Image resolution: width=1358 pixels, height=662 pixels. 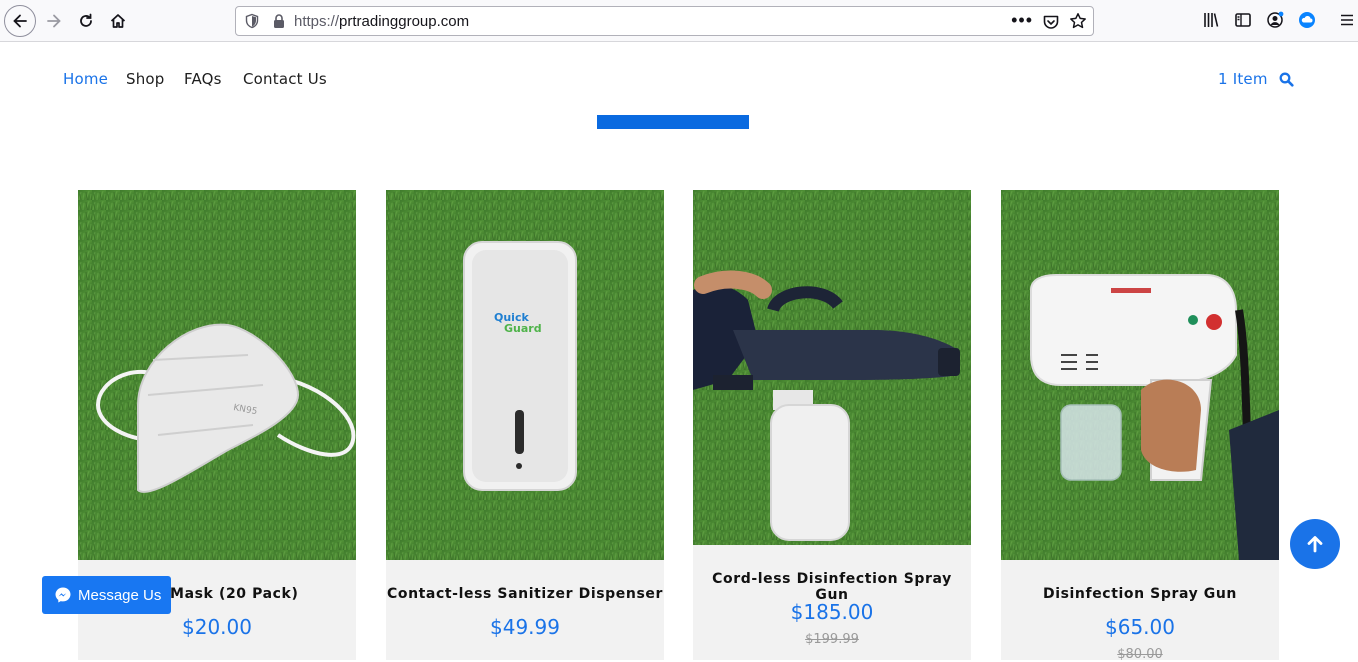 I want to click on reload-icon, so click(x=86, y=20).